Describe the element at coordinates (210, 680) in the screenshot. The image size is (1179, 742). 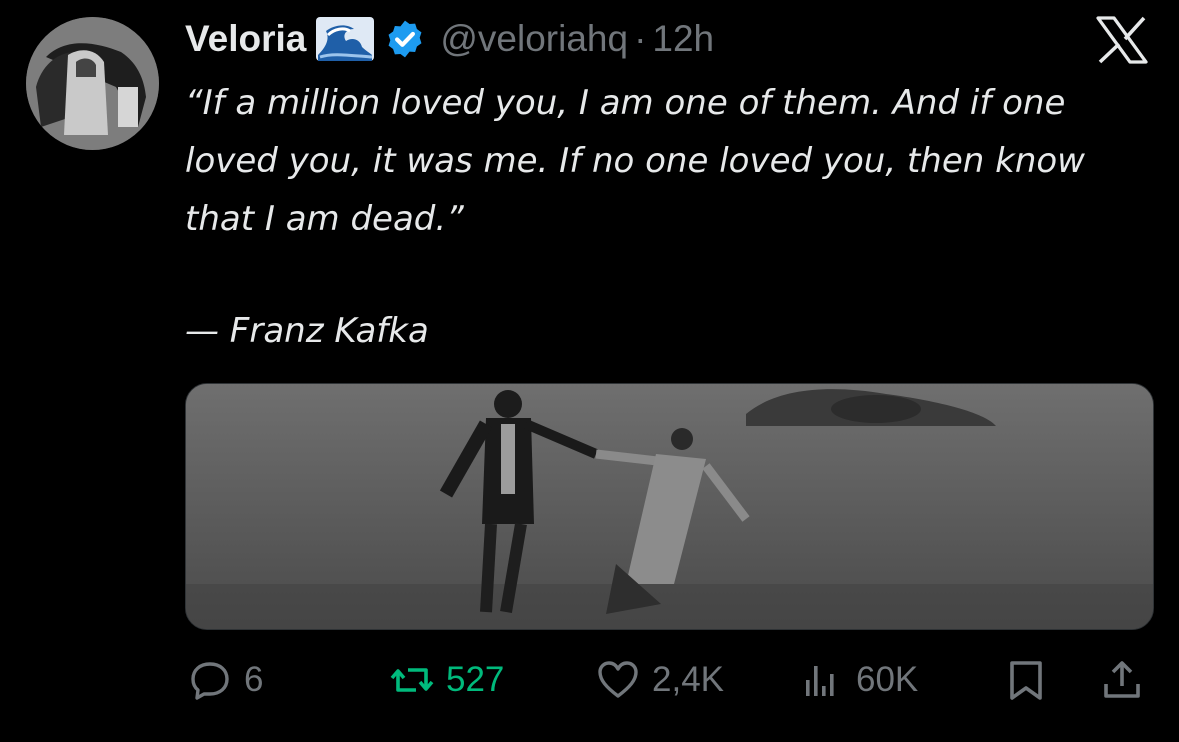
I see `reply-bubble-icon` at that location.